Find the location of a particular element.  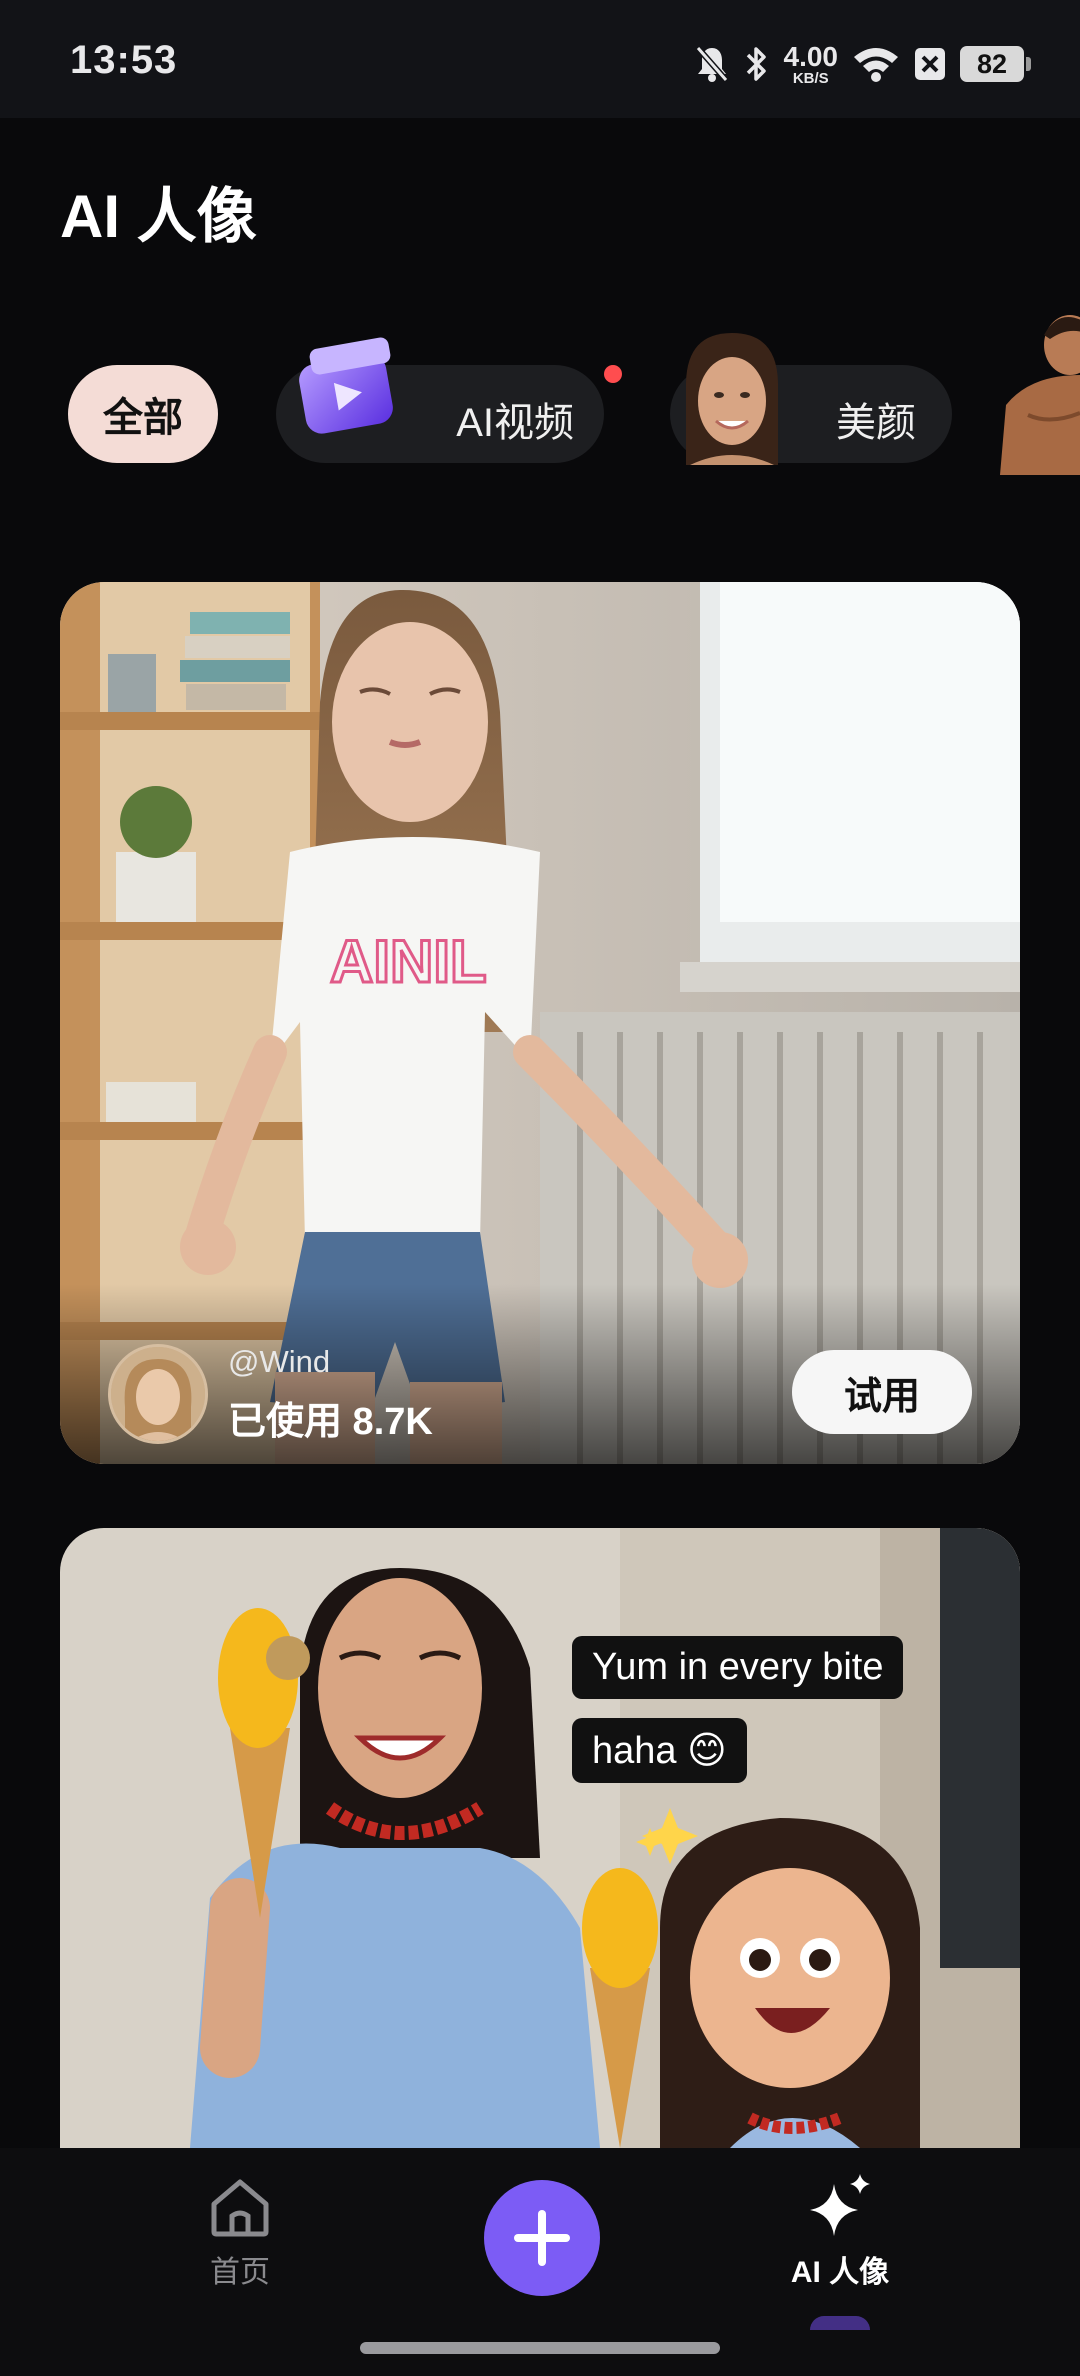

status-icons: 4.00 KB/S 82 is located at coordinates (862, 64).